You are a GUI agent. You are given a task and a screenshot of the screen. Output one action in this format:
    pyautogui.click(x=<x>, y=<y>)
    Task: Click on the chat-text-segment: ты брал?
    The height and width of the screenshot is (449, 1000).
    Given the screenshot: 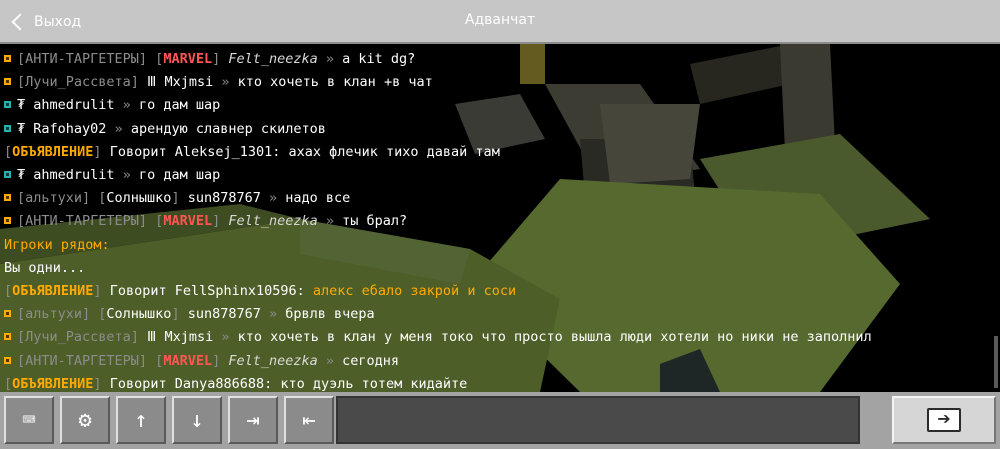 What is the action you would take?
    pyautogui.click(x=375, y=221)
    